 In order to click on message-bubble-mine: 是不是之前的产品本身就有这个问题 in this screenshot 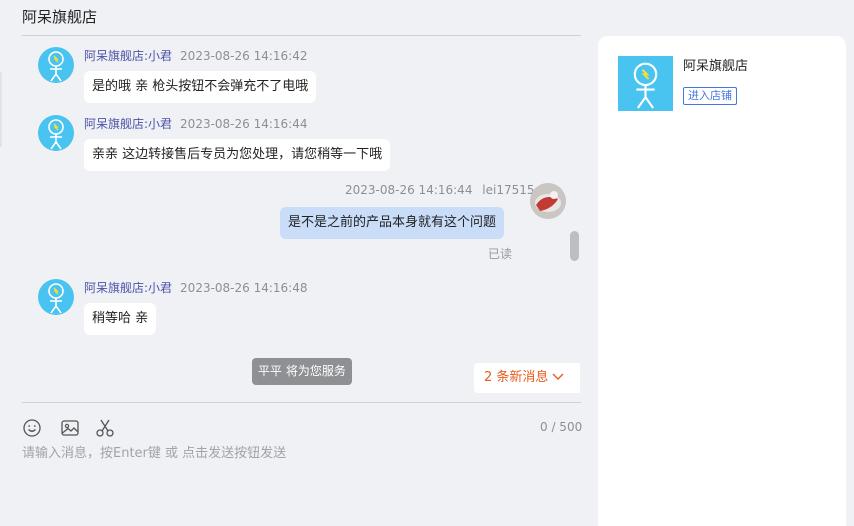, I will do `click(392, 223)`.